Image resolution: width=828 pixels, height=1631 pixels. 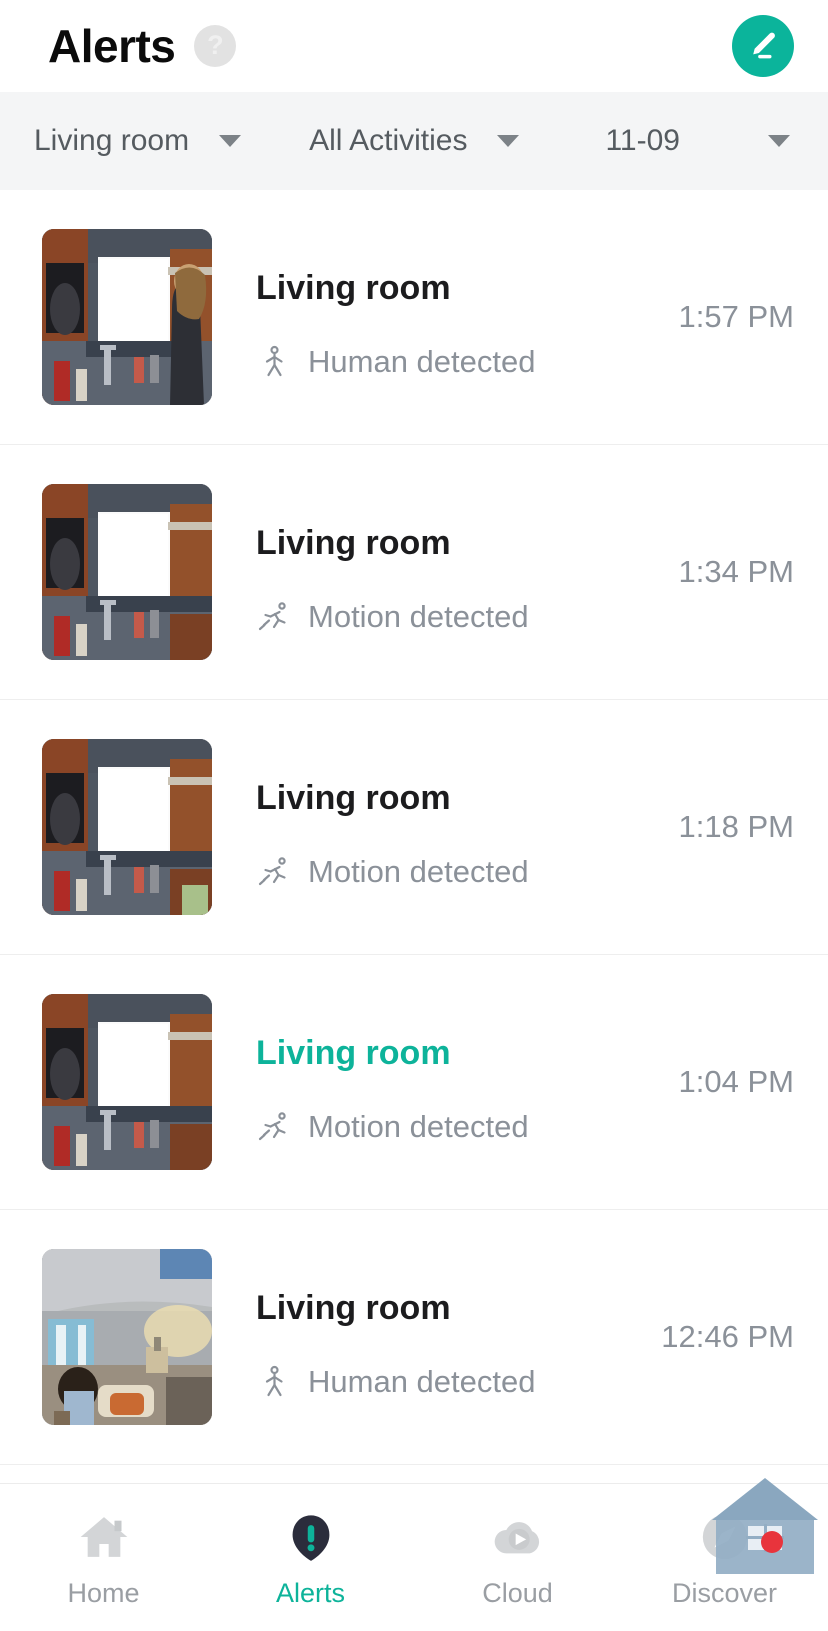 I want to click on cloud-play-icon, so click(x=518, y=1537).